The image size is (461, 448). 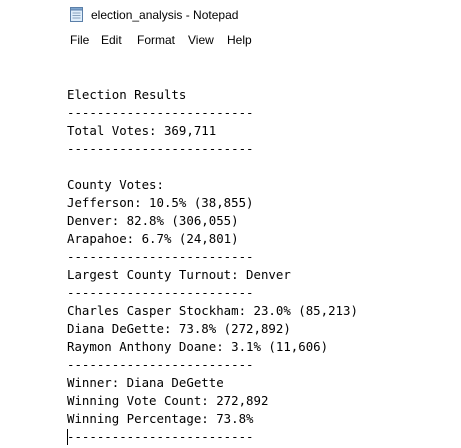 I want to click on document-line: Raymon Anthony Doane: 3.1% (11,606), so click(x=198, y=346).